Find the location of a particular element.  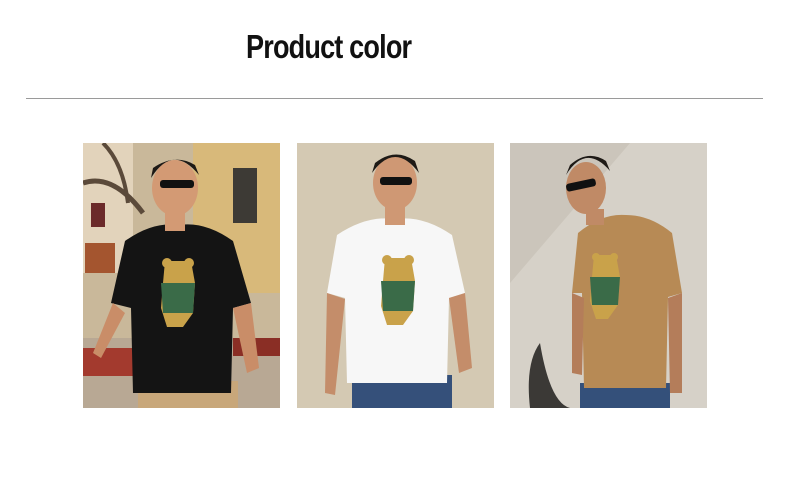

product-image-black is located at coordinates (181, 275).